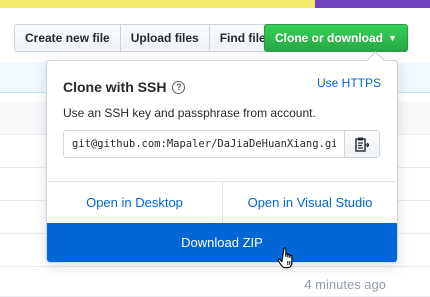 This screenshot has height=297, width=430. What do you see at coordinates (392, 38) in the screenshot?
I see `caret-down-icon: ▼` at bounding box center [392, 38].